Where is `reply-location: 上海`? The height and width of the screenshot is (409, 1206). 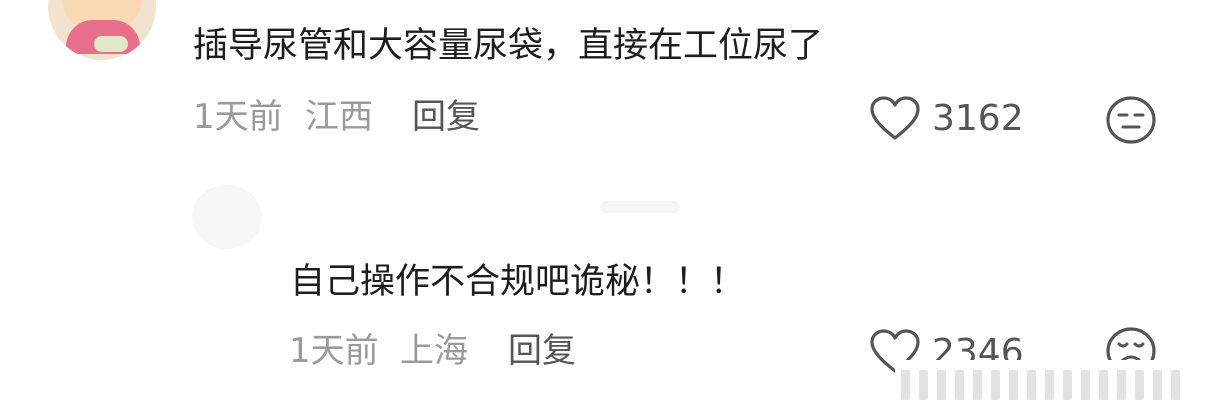
reply-location: 上海 is located at coordinates (434, 351).